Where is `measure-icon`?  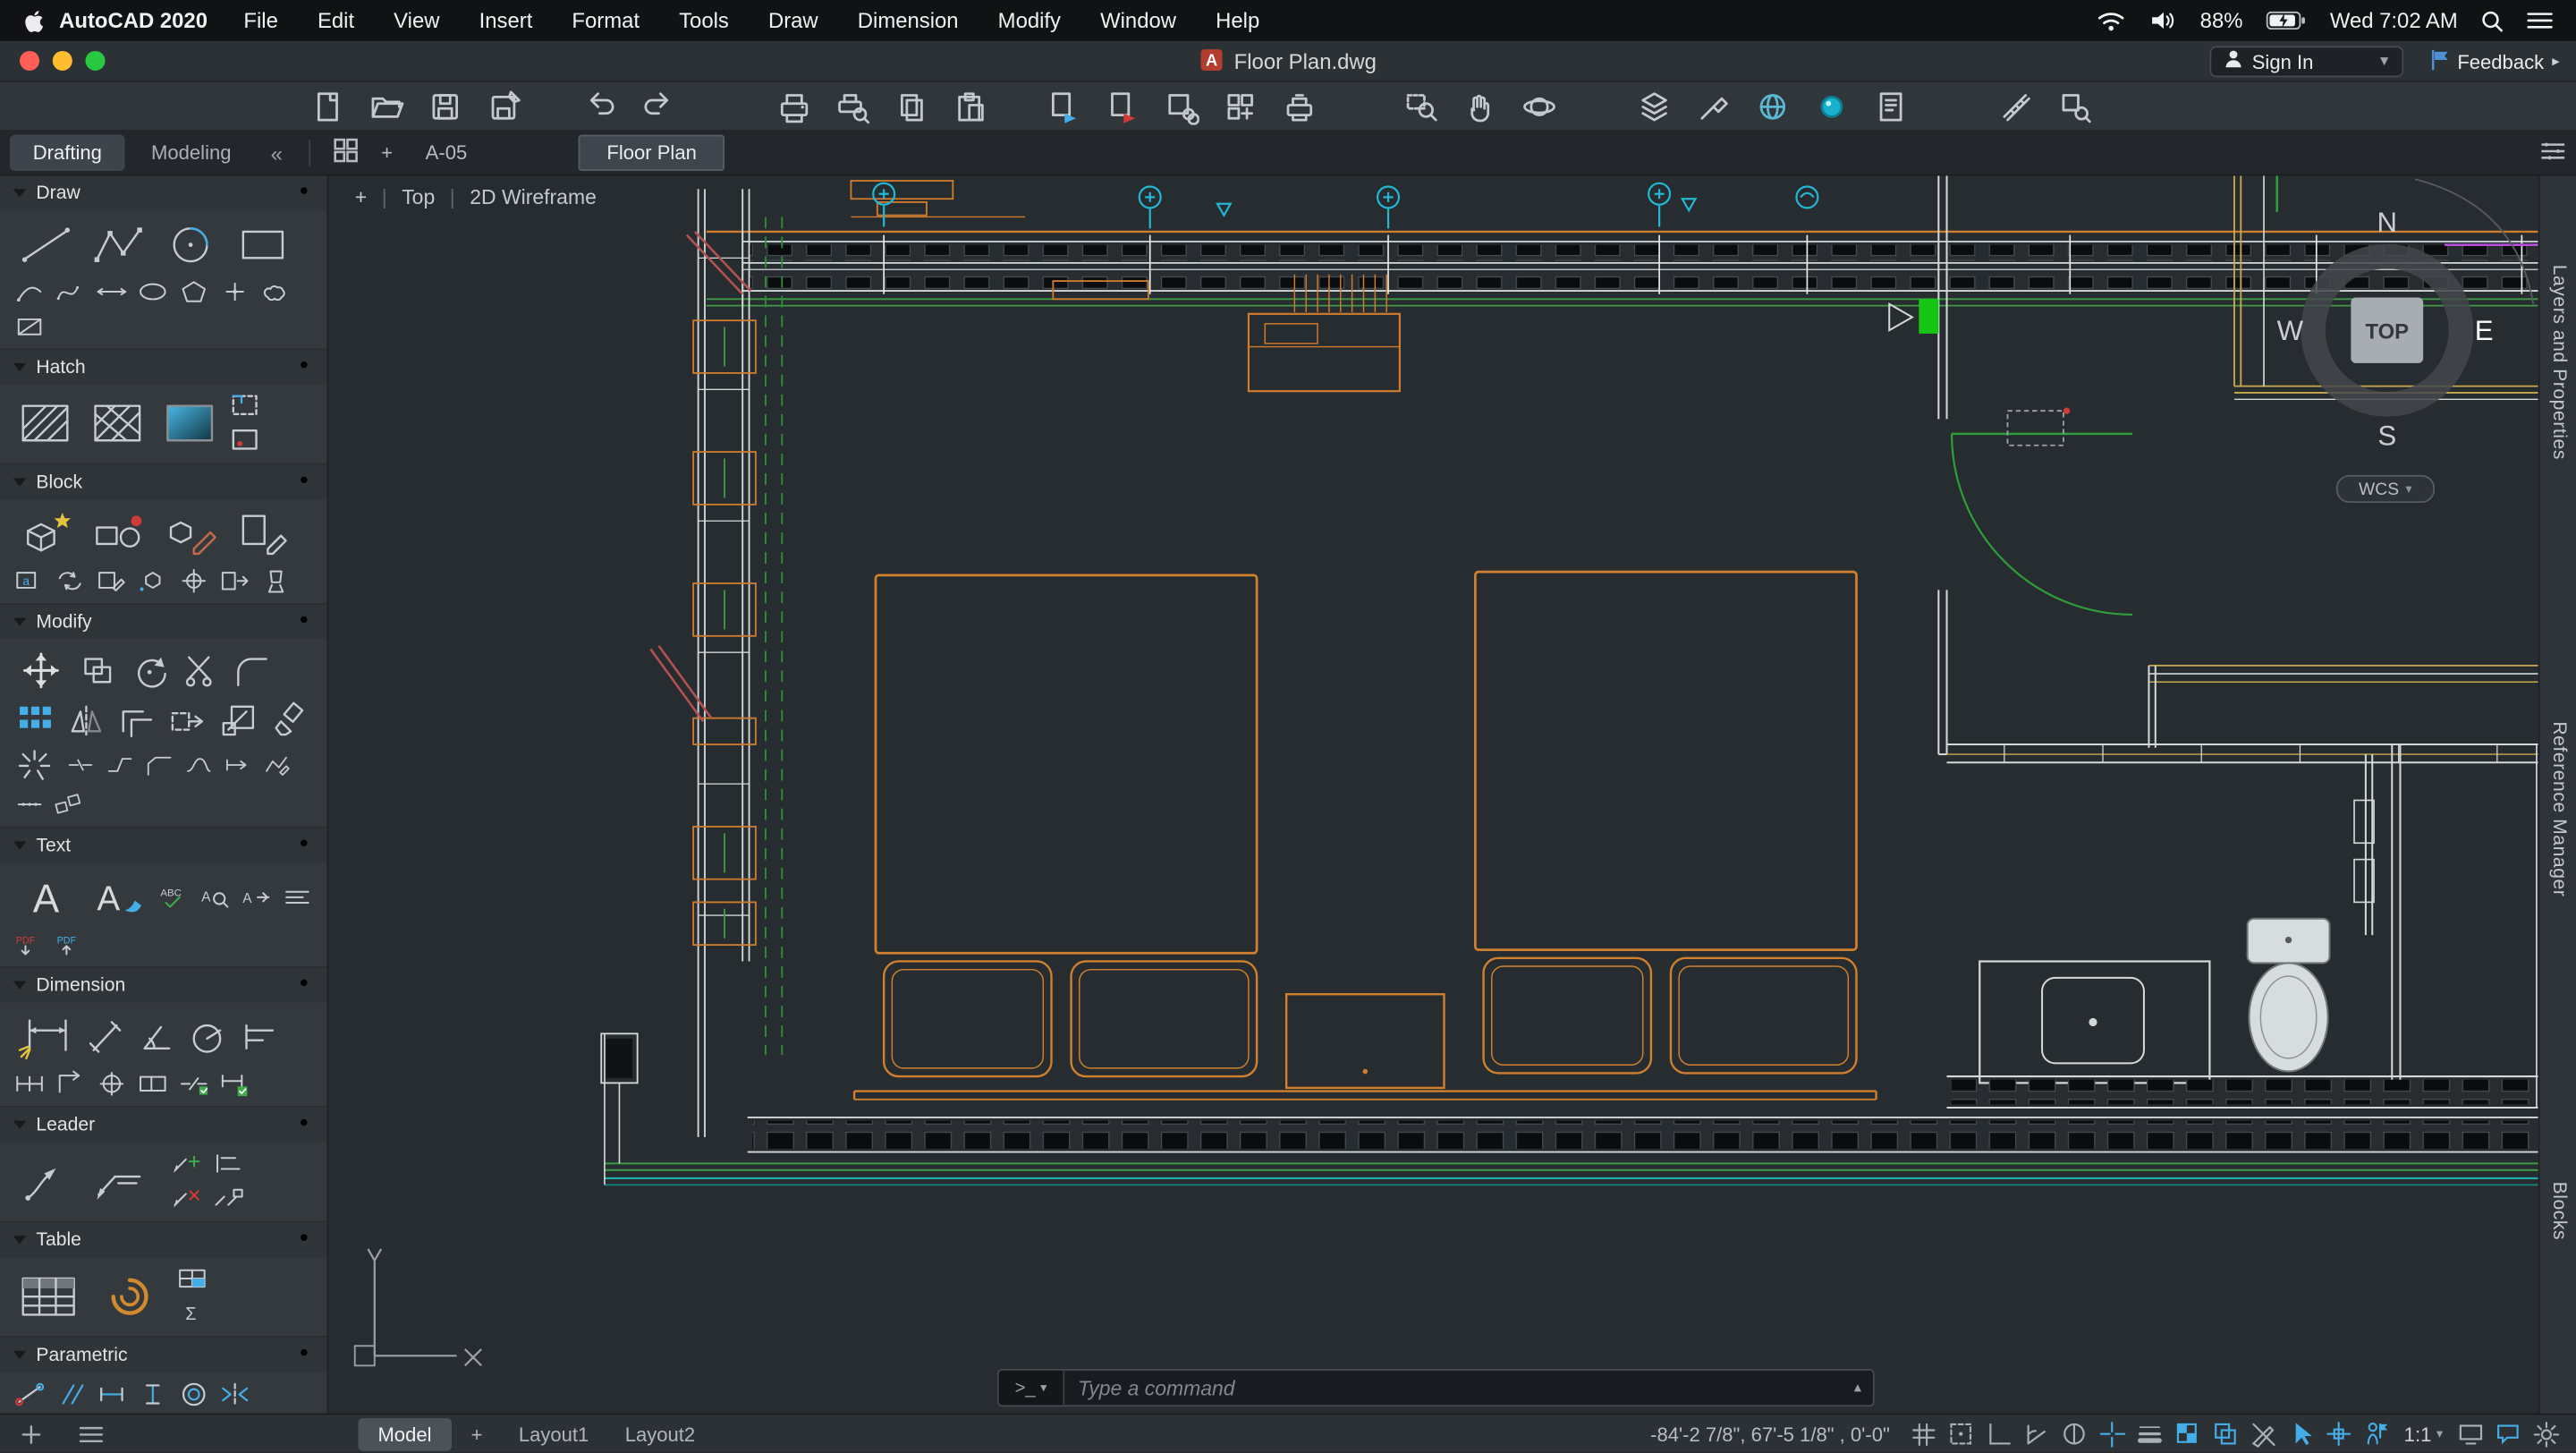 measure-icon is located at coordinates (2016, 105).